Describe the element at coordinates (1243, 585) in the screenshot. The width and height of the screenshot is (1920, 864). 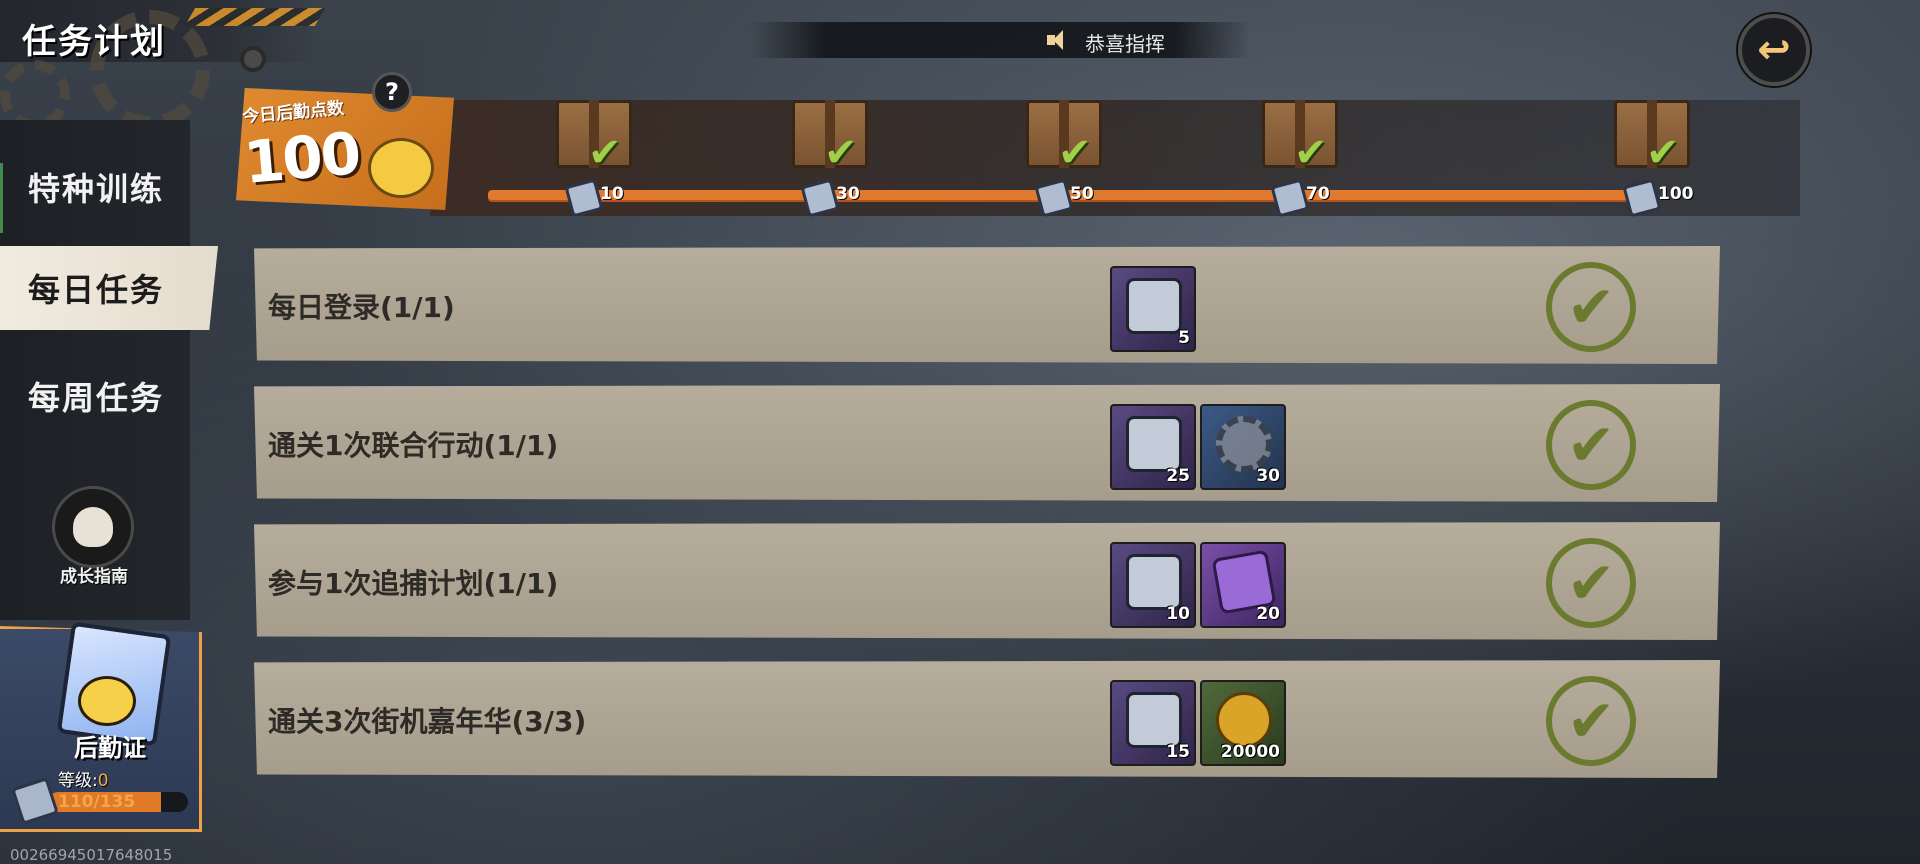
I see `reward-item: 20` at that location.